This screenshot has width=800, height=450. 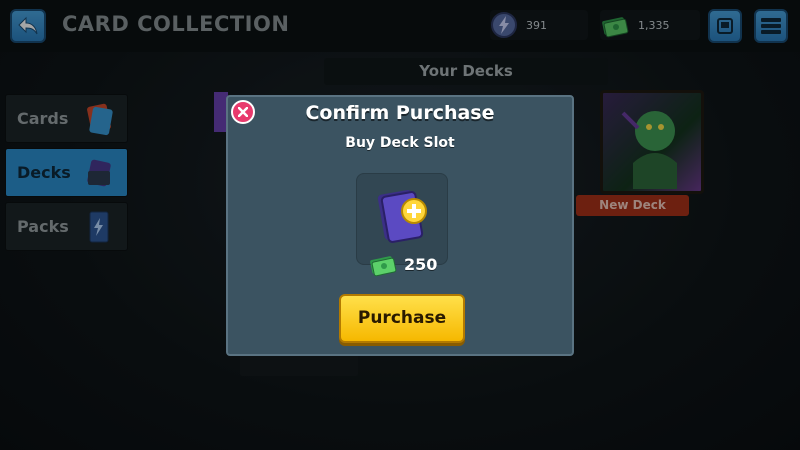 What do you see at coordinates (400, 143) in the screenshot?
I see `dialog-subtitle: Buy Deck Slot` at bounding box center [400, 143].